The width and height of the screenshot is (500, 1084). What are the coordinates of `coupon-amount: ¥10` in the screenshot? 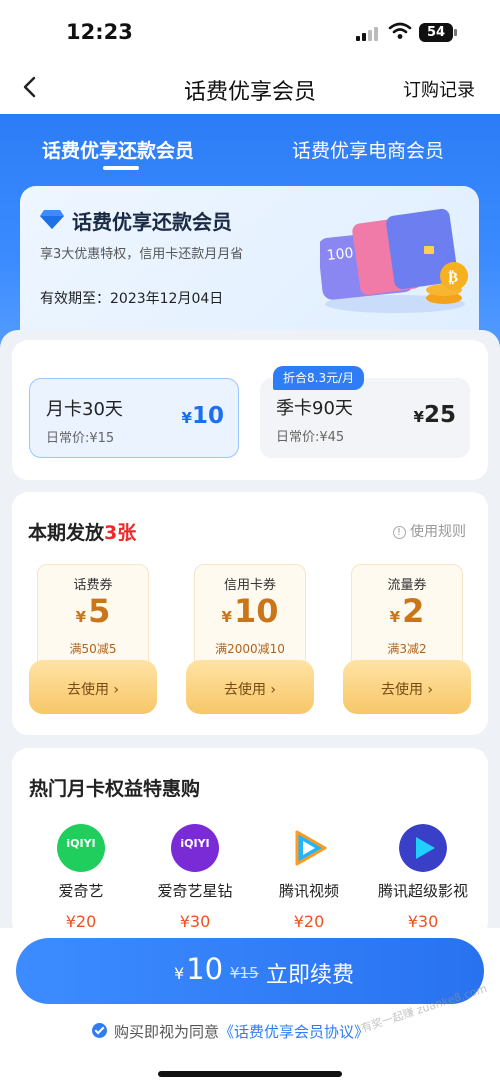 It's located at (250, 611).